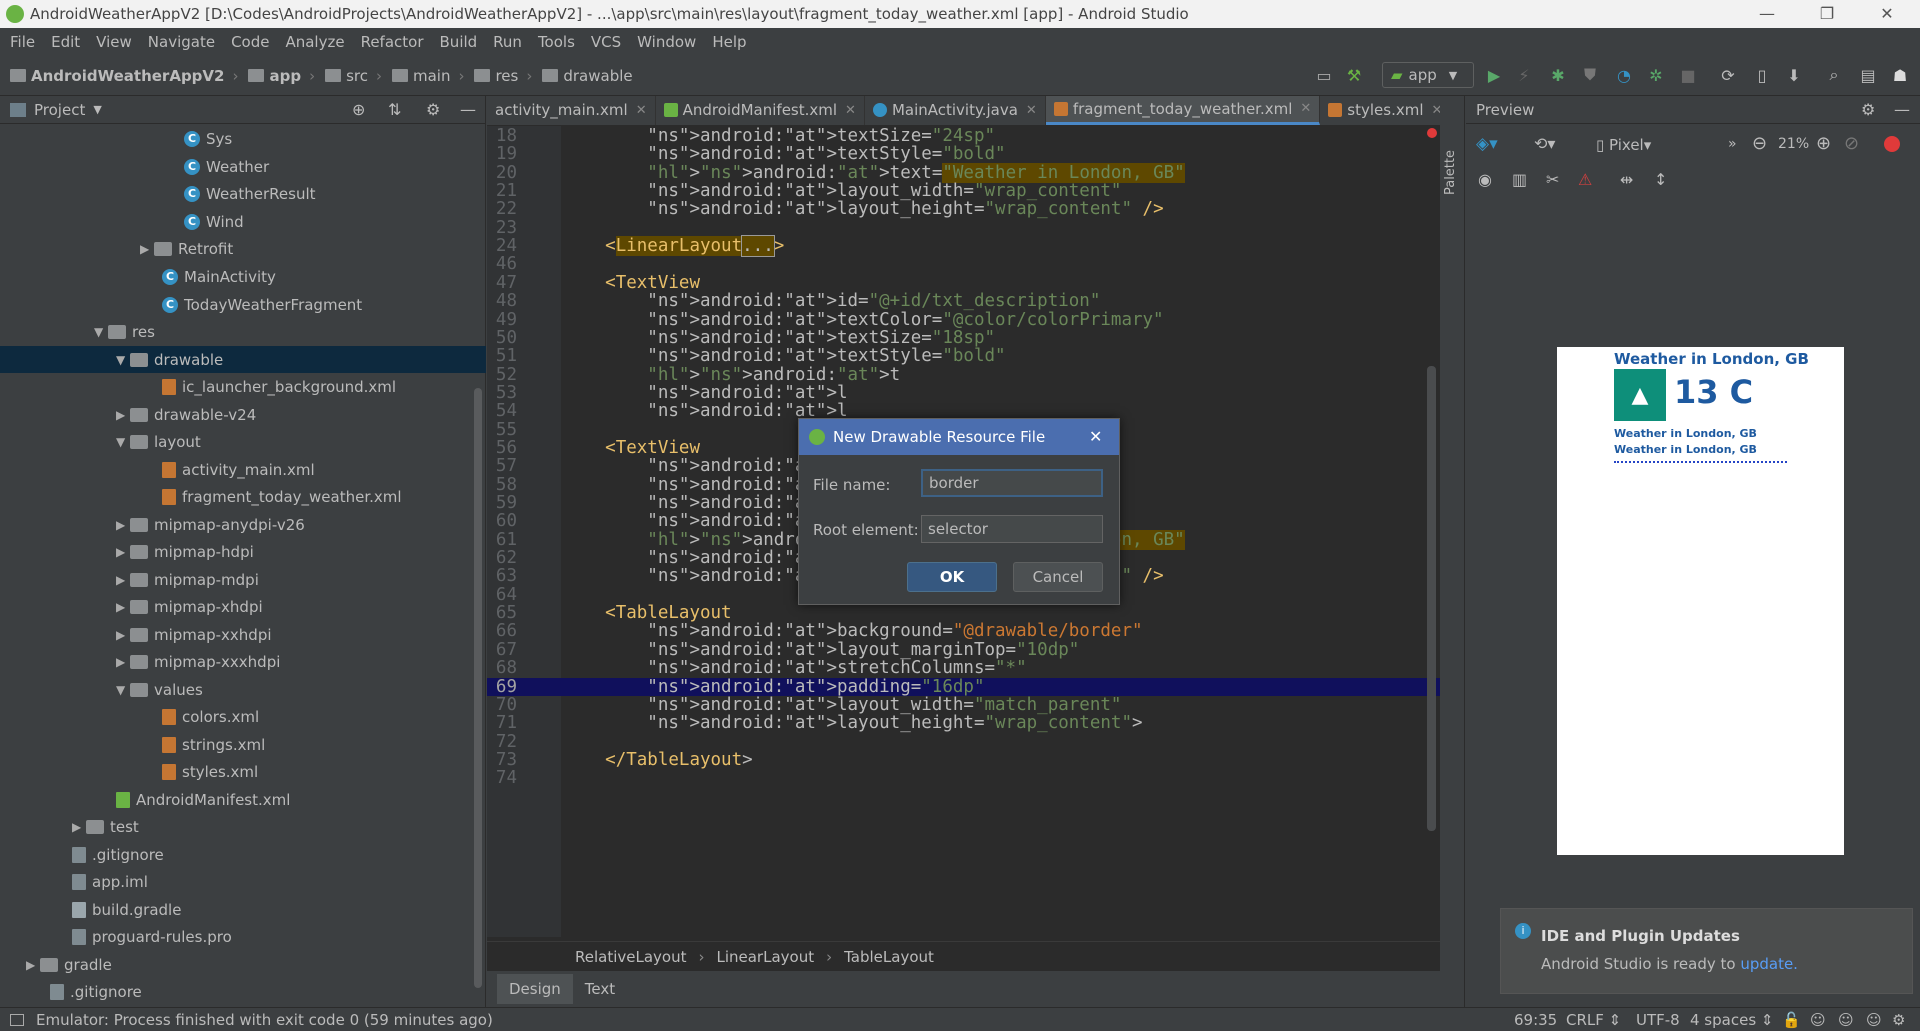  Describe the element at coordinates (1732, 144) in the screenshot. I see `more-icon: »` at that location.